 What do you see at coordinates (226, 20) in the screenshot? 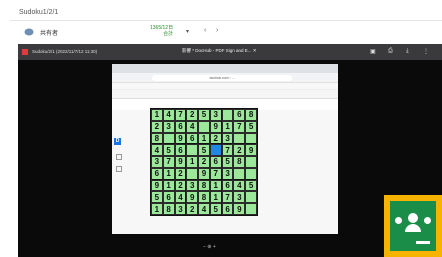
I see `divider` at bounding box center [226, 20].